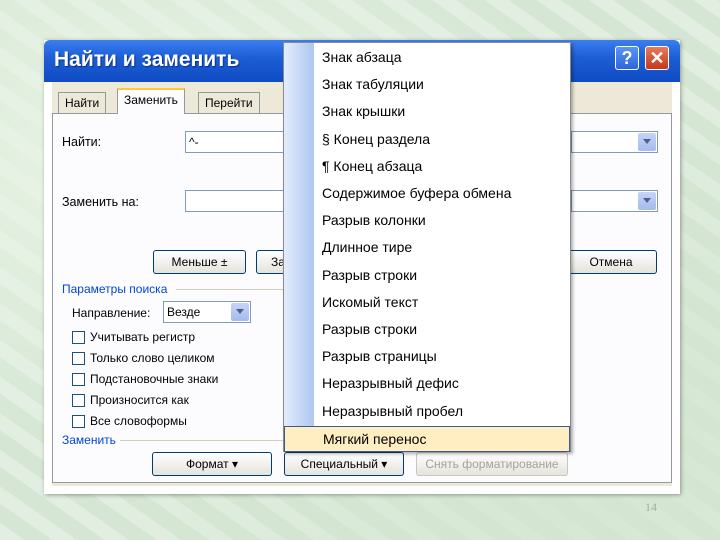  Describe the element at coordinates (152, 358) in the screenshot. I see `whole-word-label: Только слово целиком` at that location.